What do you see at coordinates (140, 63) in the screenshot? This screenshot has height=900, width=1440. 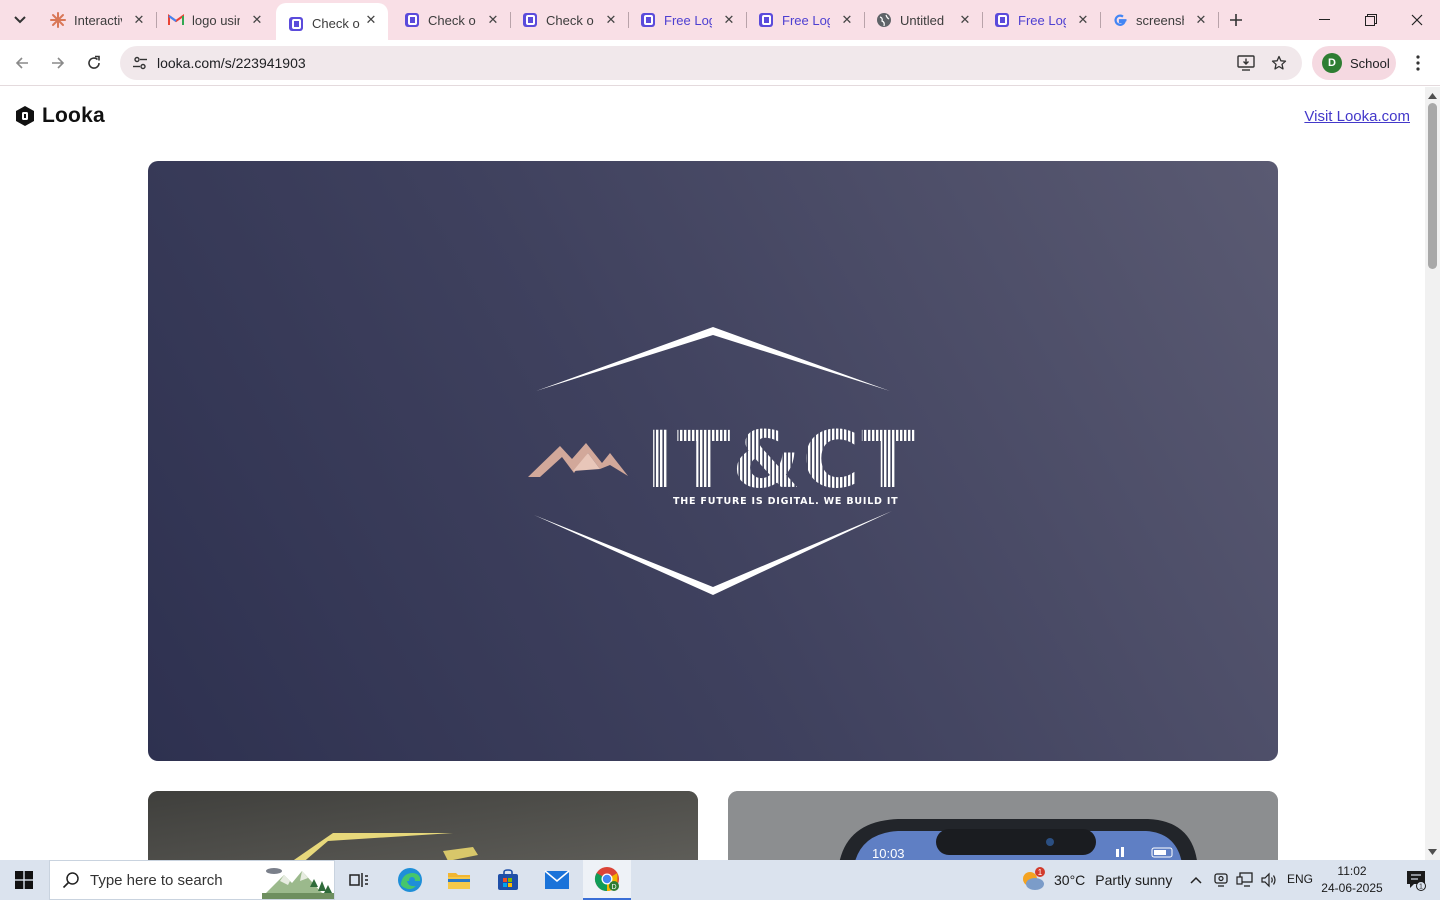 I see `site-info-button` at bounding box center [140, 63].